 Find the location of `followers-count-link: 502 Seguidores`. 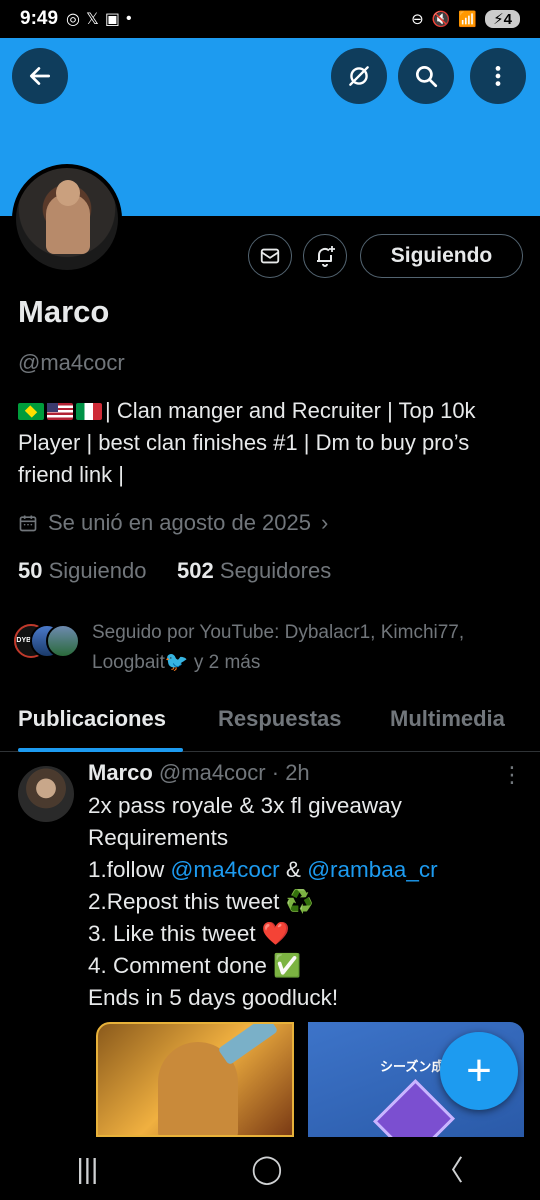

followers-count-link: 502 Seguidores is located at coordinates (254, 570).